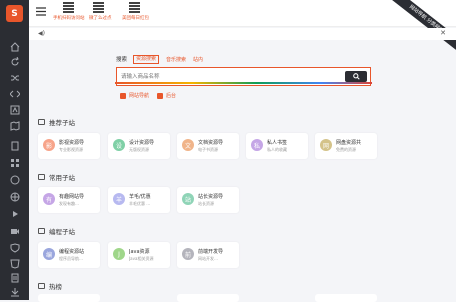  Describe the element at coordinates (277, 149) in the screenshot. I see `card-desc: 私人的收藏` at that location.